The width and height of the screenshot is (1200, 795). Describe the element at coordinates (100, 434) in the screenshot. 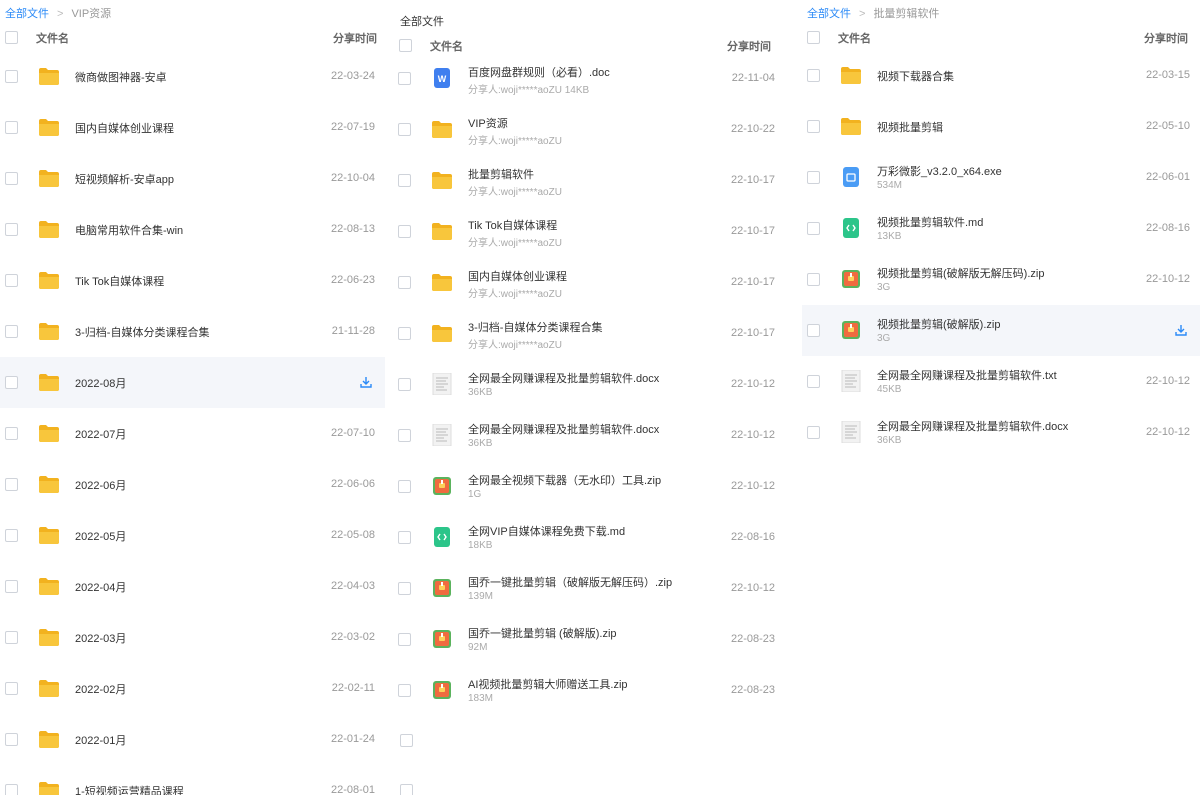

I see `file-name: 2022-07月` at that location.